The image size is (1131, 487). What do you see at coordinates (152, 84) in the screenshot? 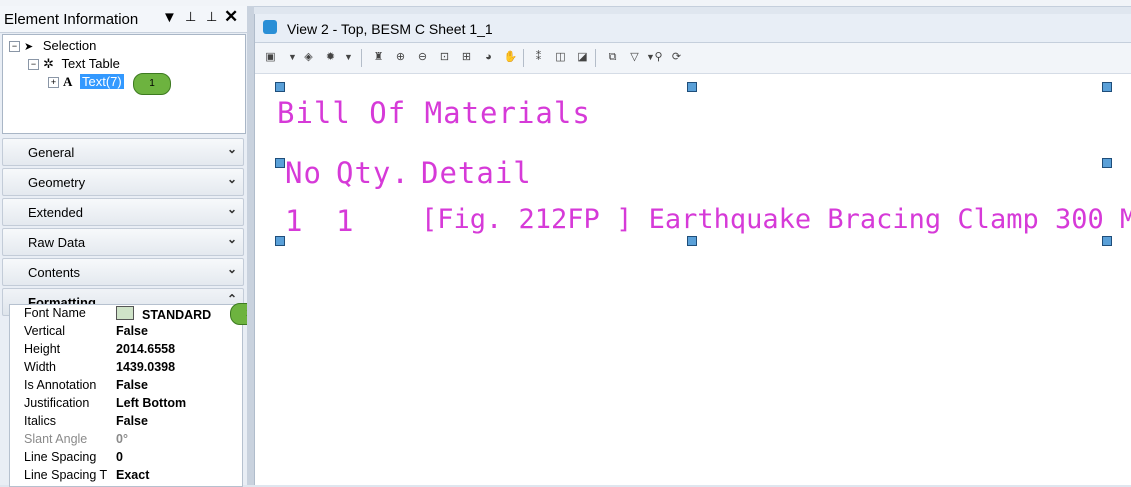
I see `callout-badge-1: 1` at bounding box center [152, 84].